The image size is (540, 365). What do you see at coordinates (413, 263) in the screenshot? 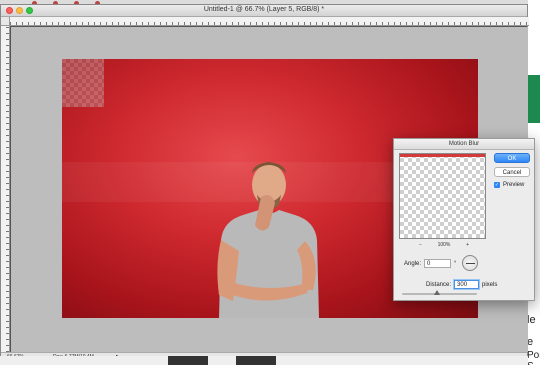
I see `angle-label: Angle:` at bounding box center [413, 263].